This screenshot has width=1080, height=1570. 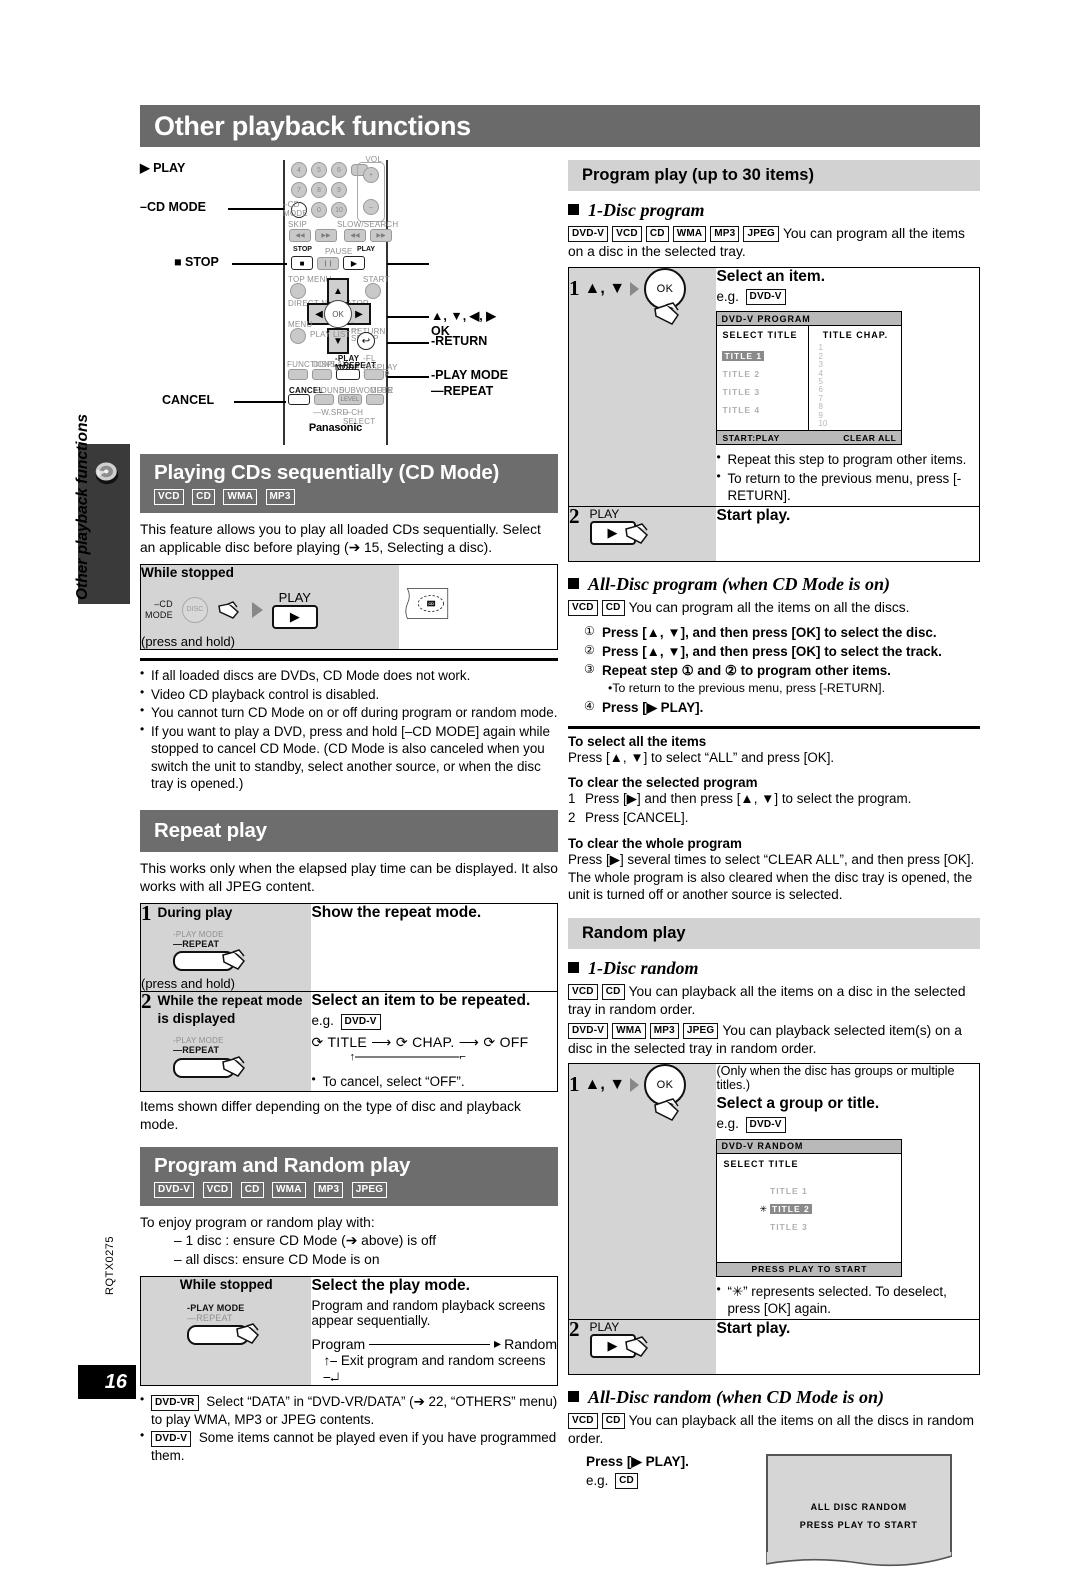 I want to click on repeat-step1-condition: During play, so click(x=195, y=912).